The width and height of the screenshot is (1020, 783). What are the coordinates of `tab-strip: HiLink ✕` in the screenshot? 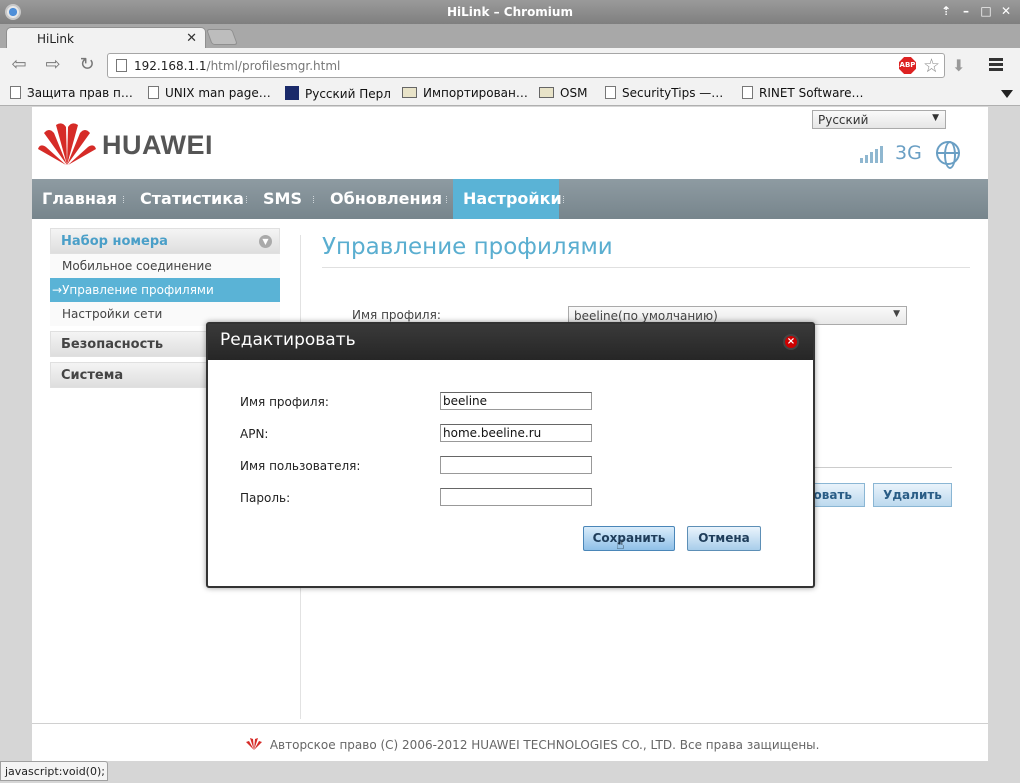 It's located at (510, 36).